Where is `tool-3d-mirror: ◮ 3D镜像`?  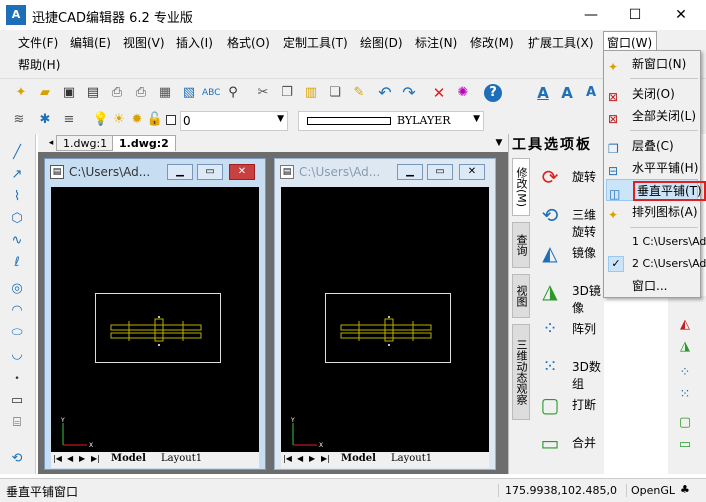
tool-3d-mirror: ◮ 3D镜像 is located at coordinates (571, 294).